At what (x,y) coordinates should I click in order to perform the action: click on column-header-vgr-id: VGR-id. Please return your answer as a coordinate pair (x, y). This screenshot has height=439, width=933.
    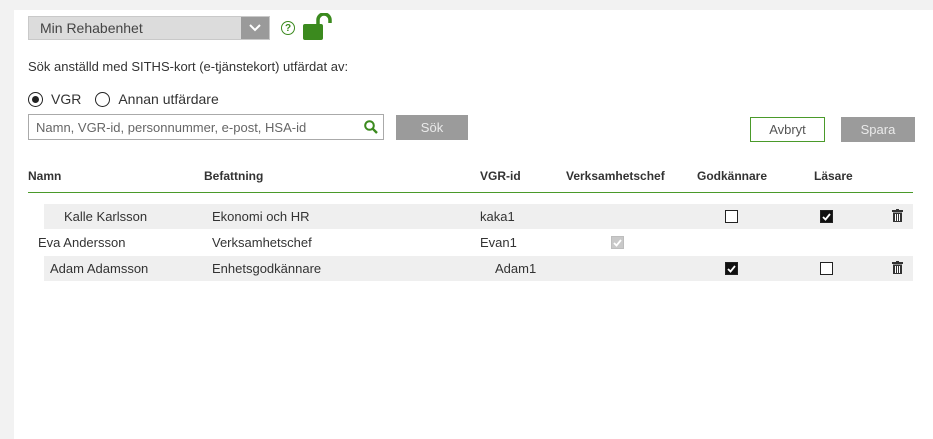
    Looking at the image, I should click on (500, 176).